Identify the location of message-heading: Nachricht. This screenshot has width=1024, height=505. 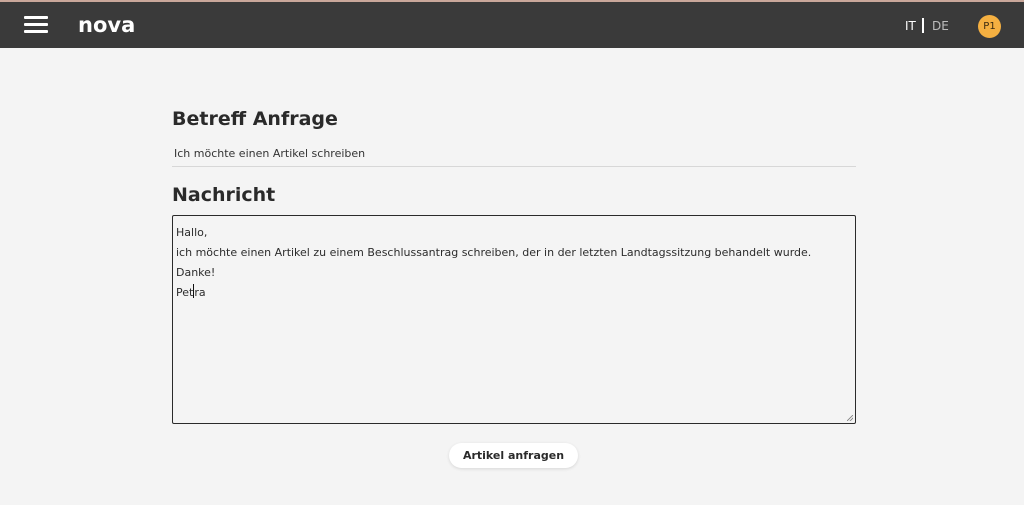
(224, 195).